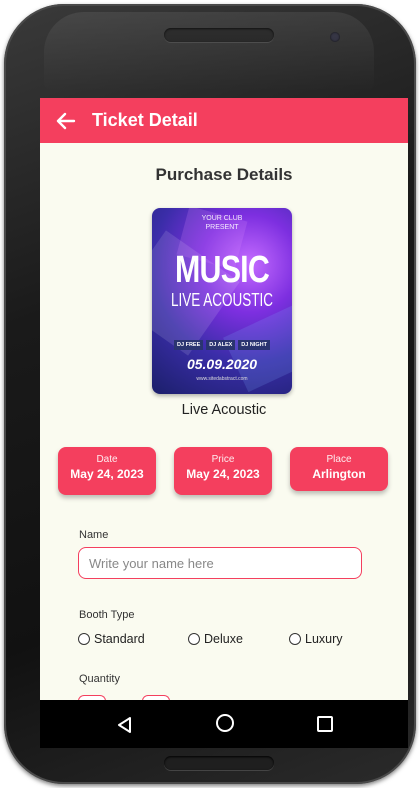 Image resolution: width=420 pixels, height=788 pixels. I want to click on poster-dj: DJ FREE, so click(189, 345).